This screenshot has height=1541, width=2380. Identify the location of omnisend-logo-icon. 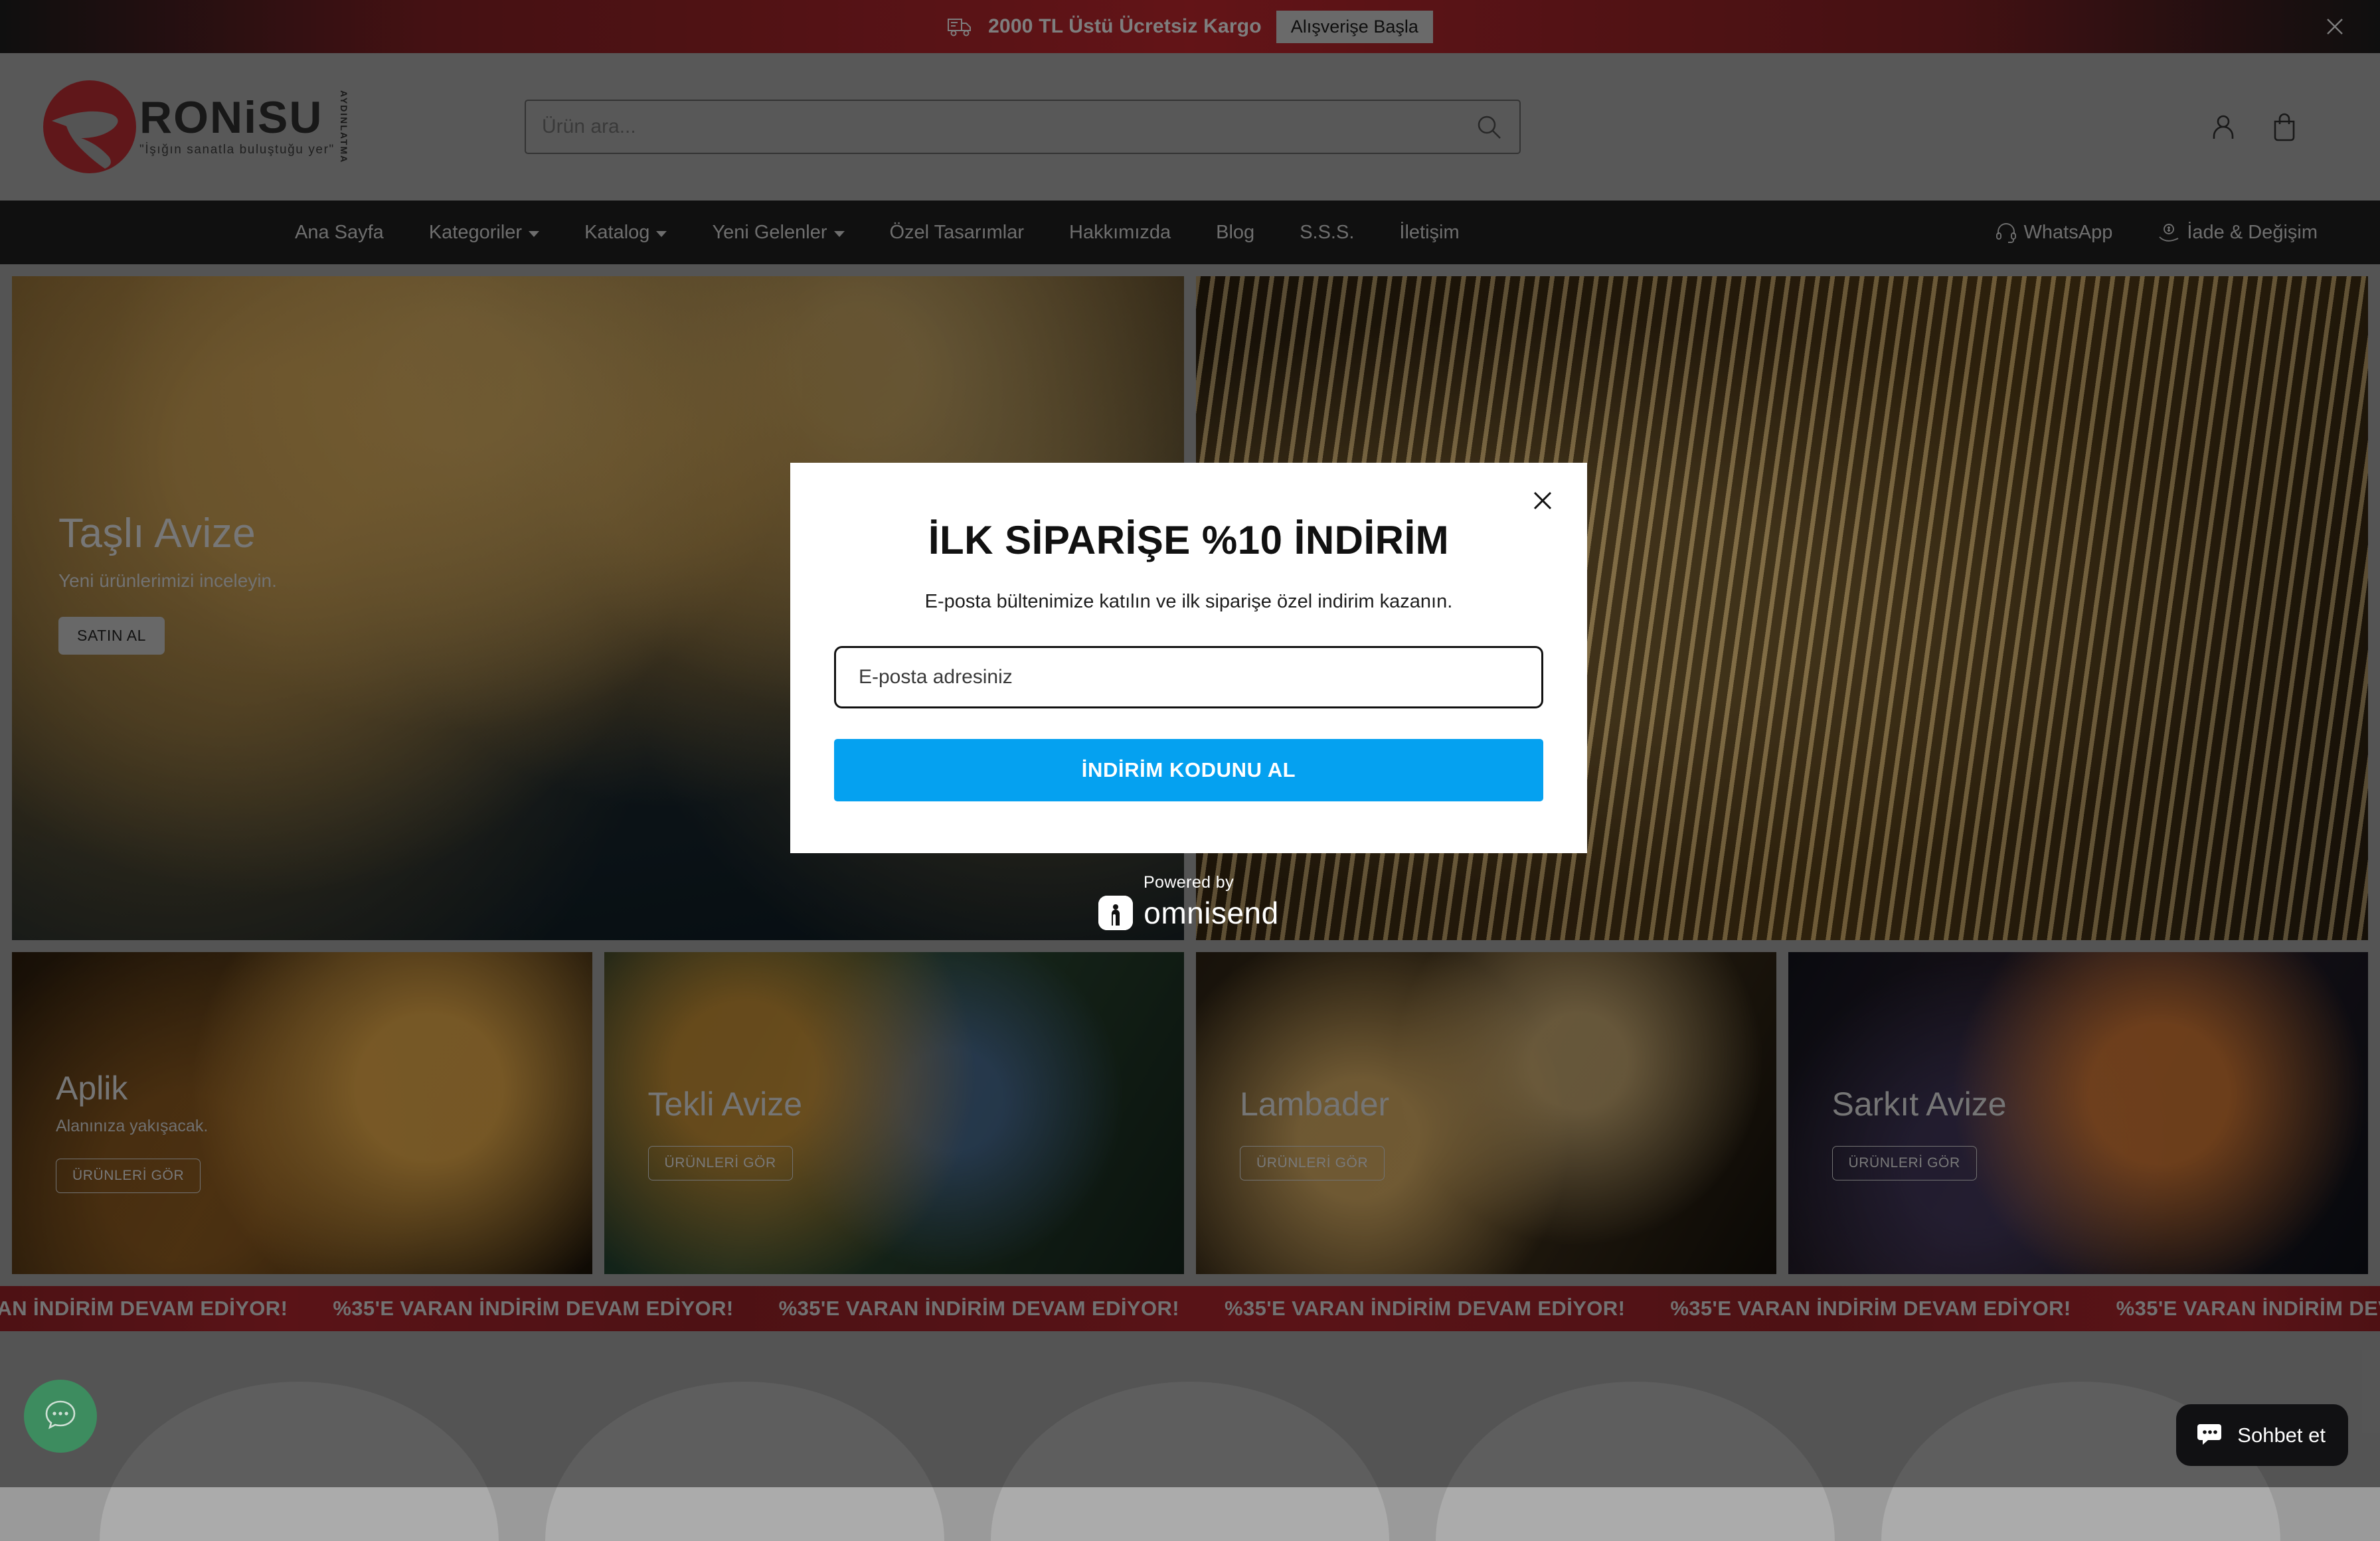
(1116, 913).